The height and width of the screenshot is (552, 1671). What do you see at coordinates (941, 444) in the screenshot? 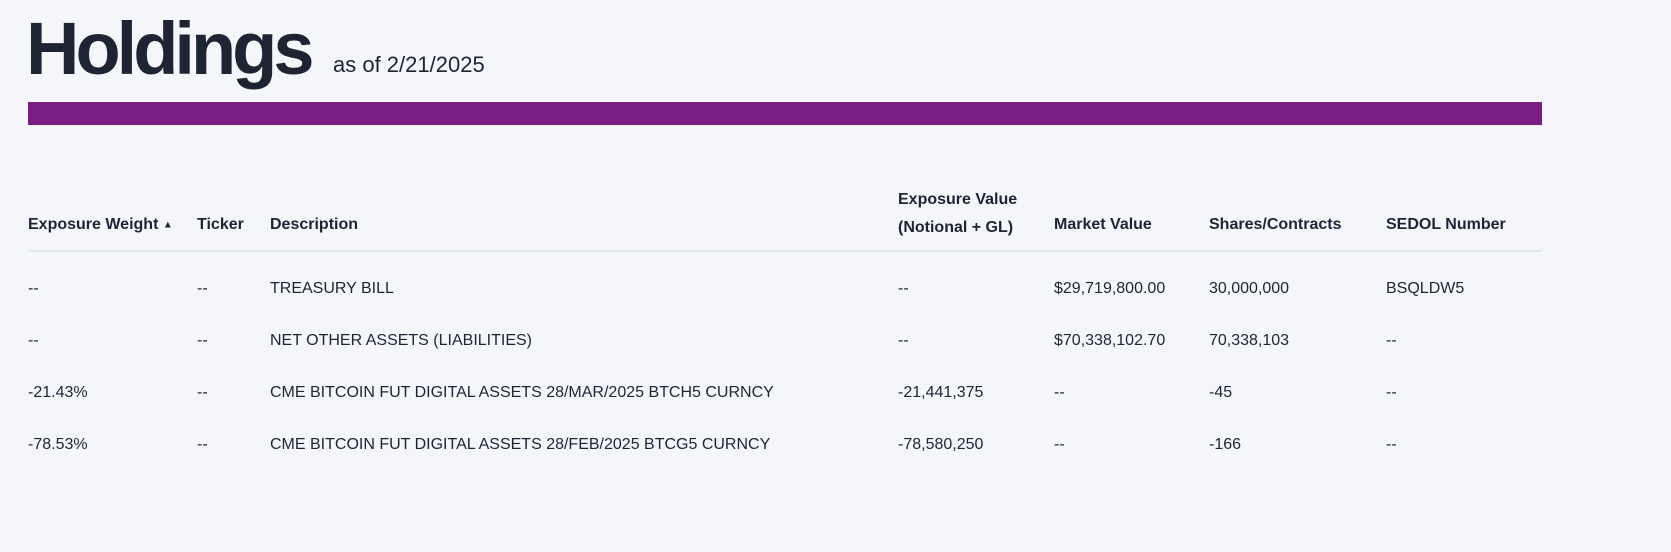
I see `cell-exposure-value: -78,580,250` at bounding box center [941, 444].